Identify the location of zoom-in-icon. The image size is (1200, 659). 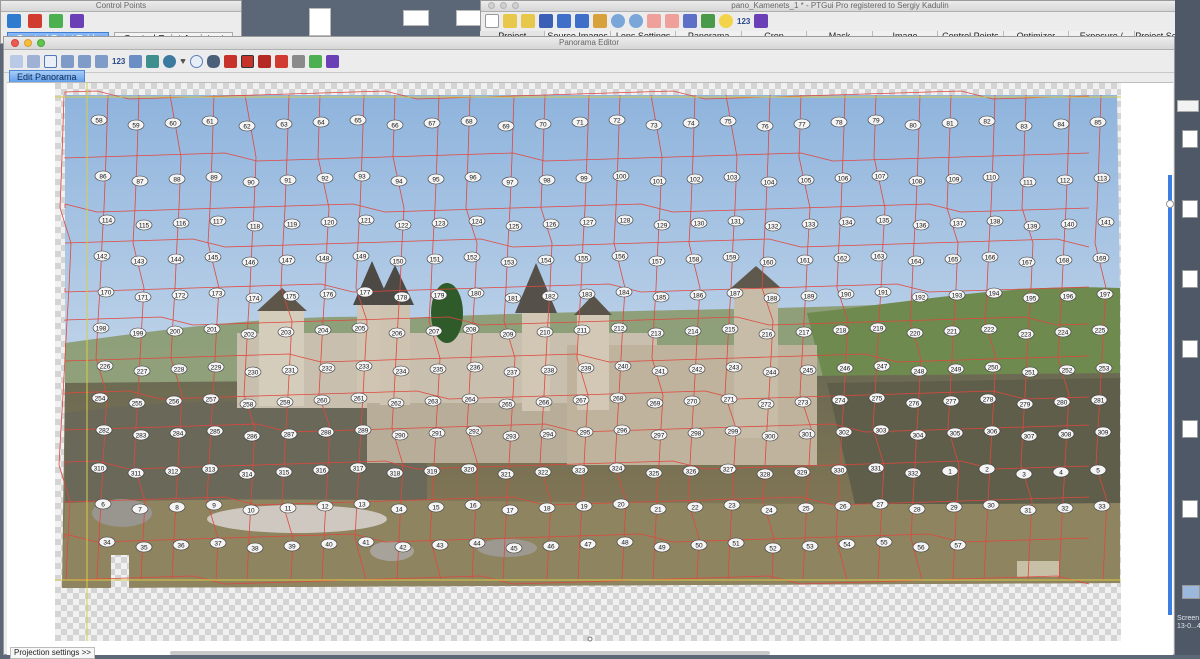
(618, 21).